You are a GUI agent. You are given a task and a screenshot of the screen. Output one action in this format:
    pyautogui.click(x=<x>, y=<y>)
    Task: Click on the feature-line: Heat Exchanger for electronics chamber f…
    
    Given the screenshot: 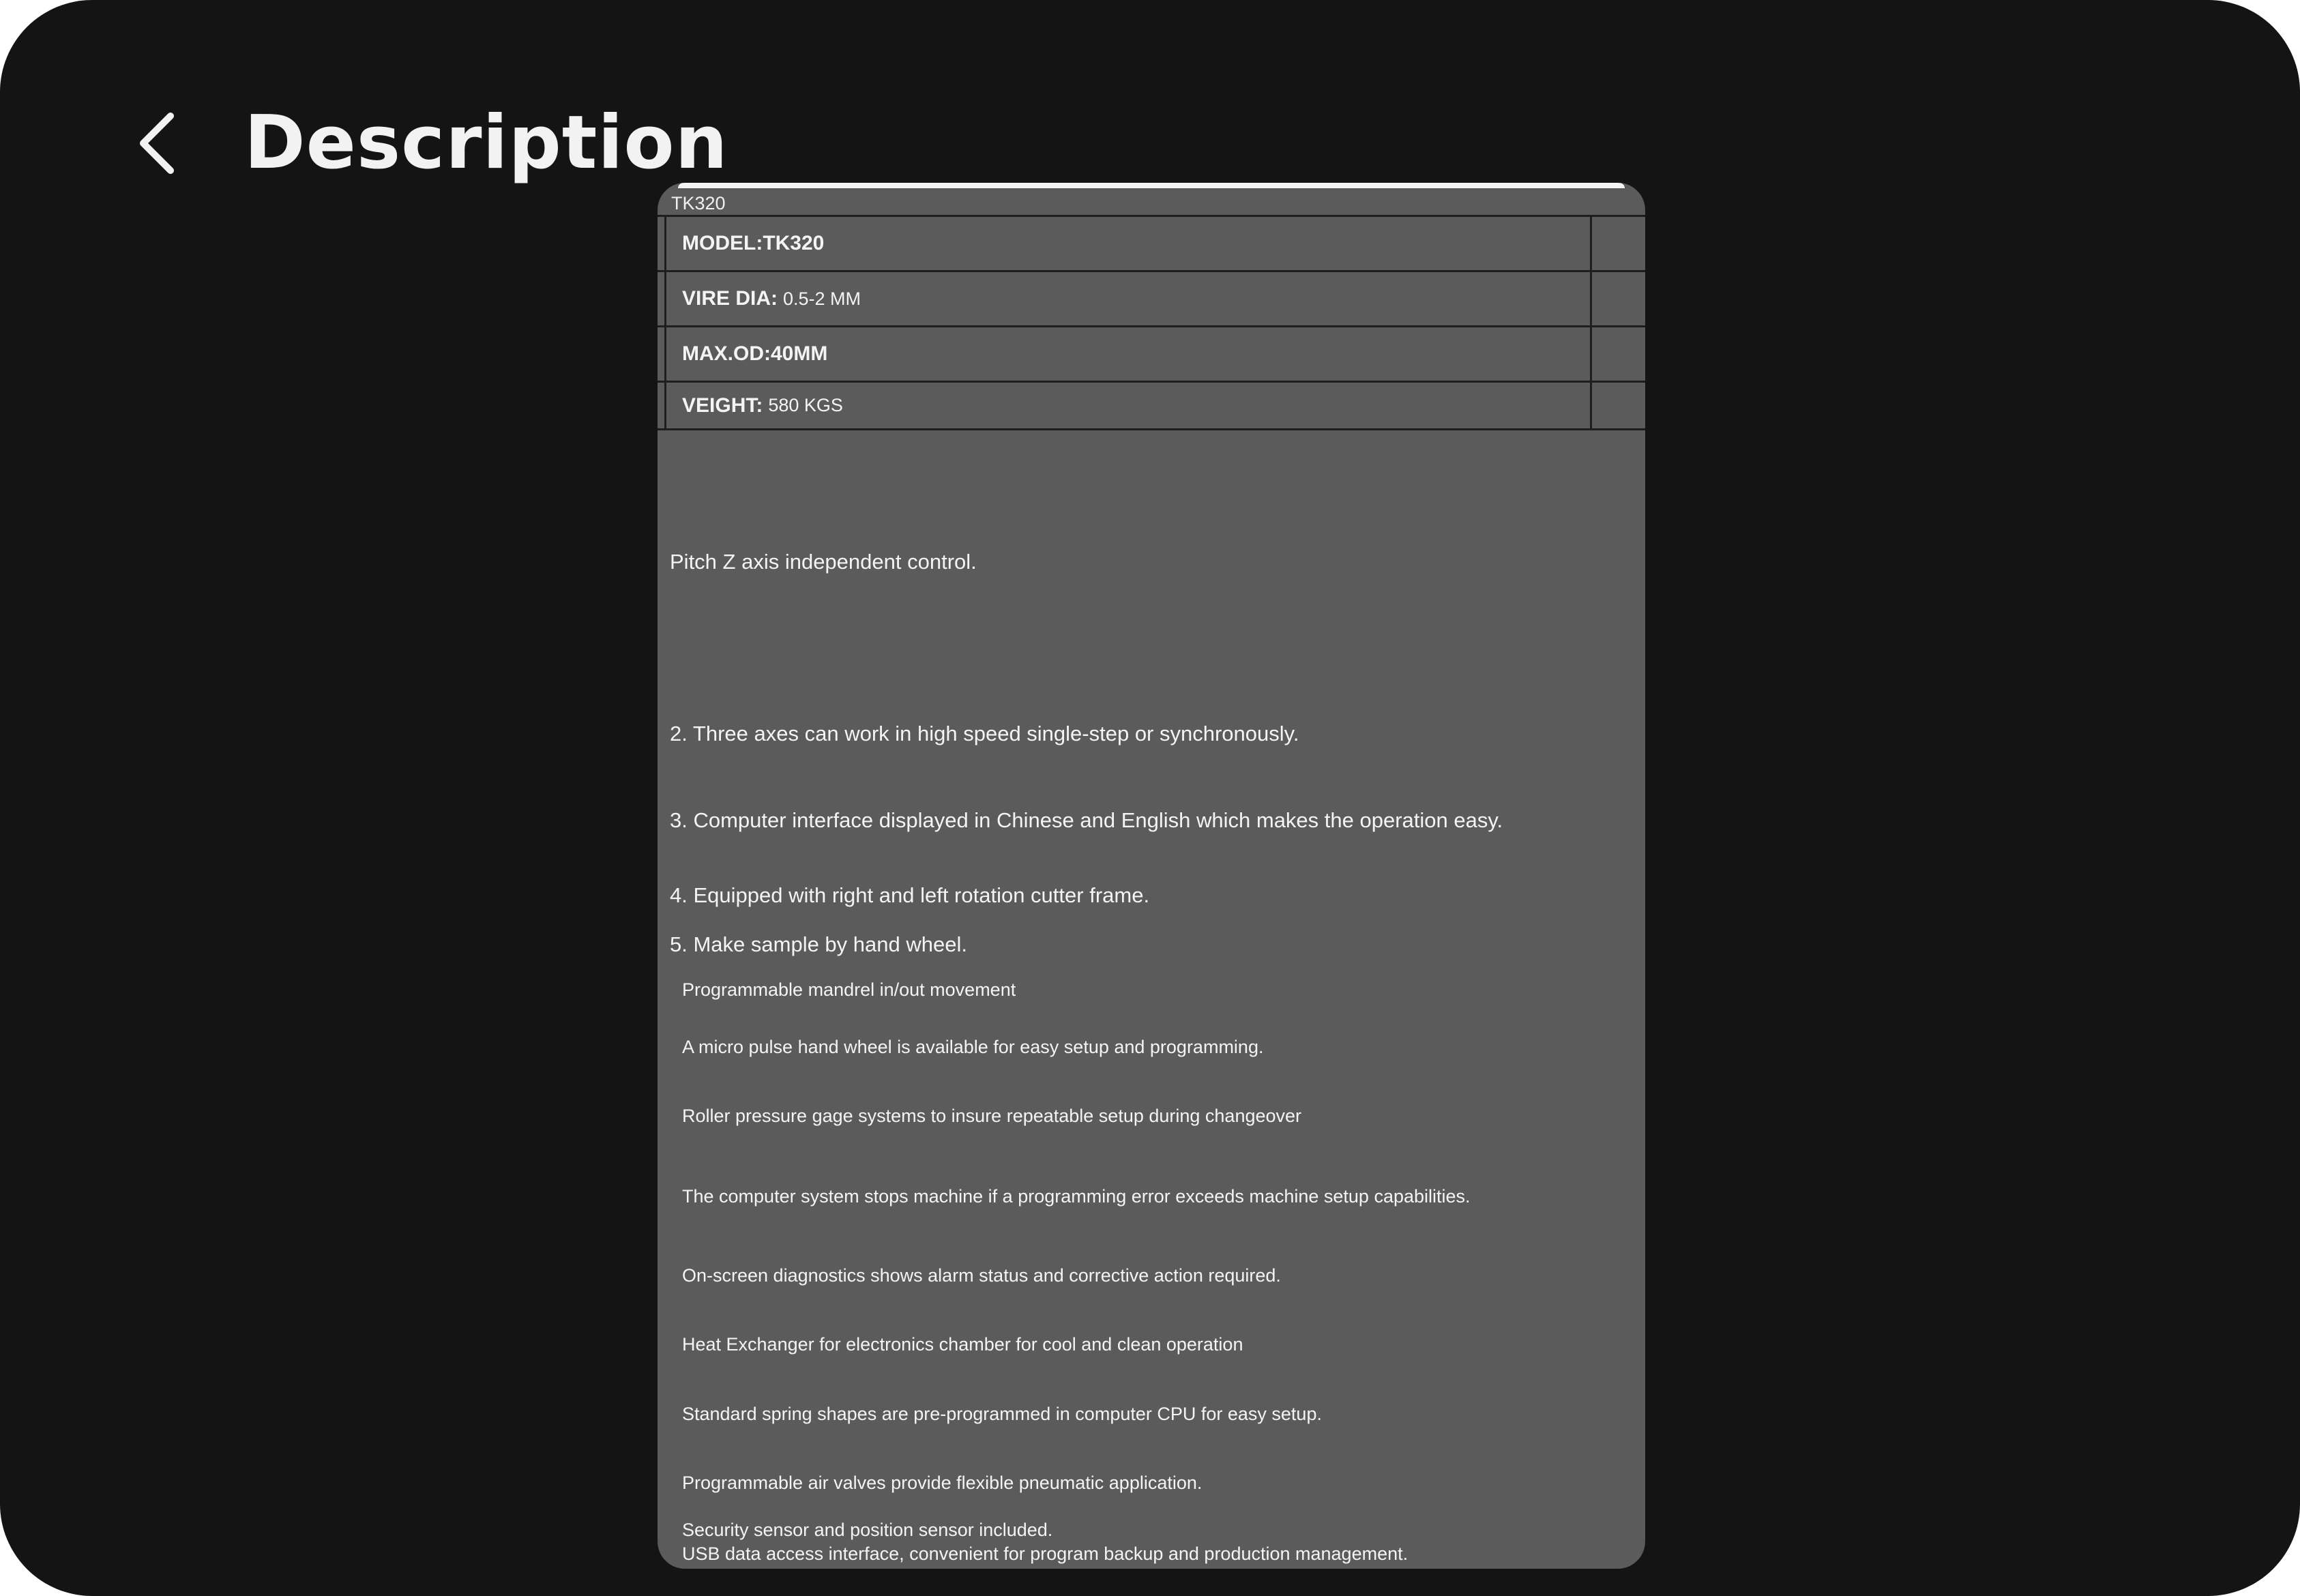 What is the action you would take?
    pyautogui.click(x=963, y=1344)
    